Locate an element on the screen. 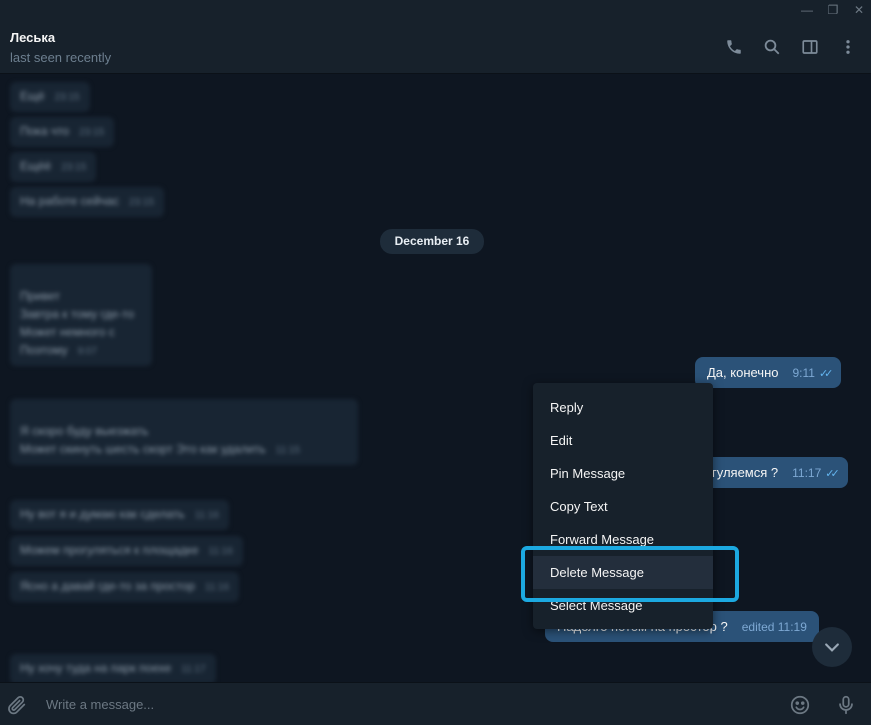 The width and height of the screenshot is (871, 725). message-incoming: Ну вот я и думаю как сделать 11:16 is located at coordinates (119, 515).